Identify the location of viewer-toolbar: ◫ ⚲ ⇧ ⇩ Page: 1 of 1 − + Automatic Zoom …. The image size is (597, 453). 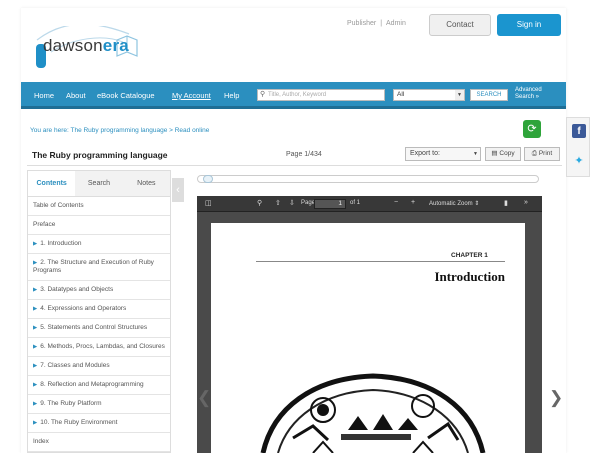
(369, 204).